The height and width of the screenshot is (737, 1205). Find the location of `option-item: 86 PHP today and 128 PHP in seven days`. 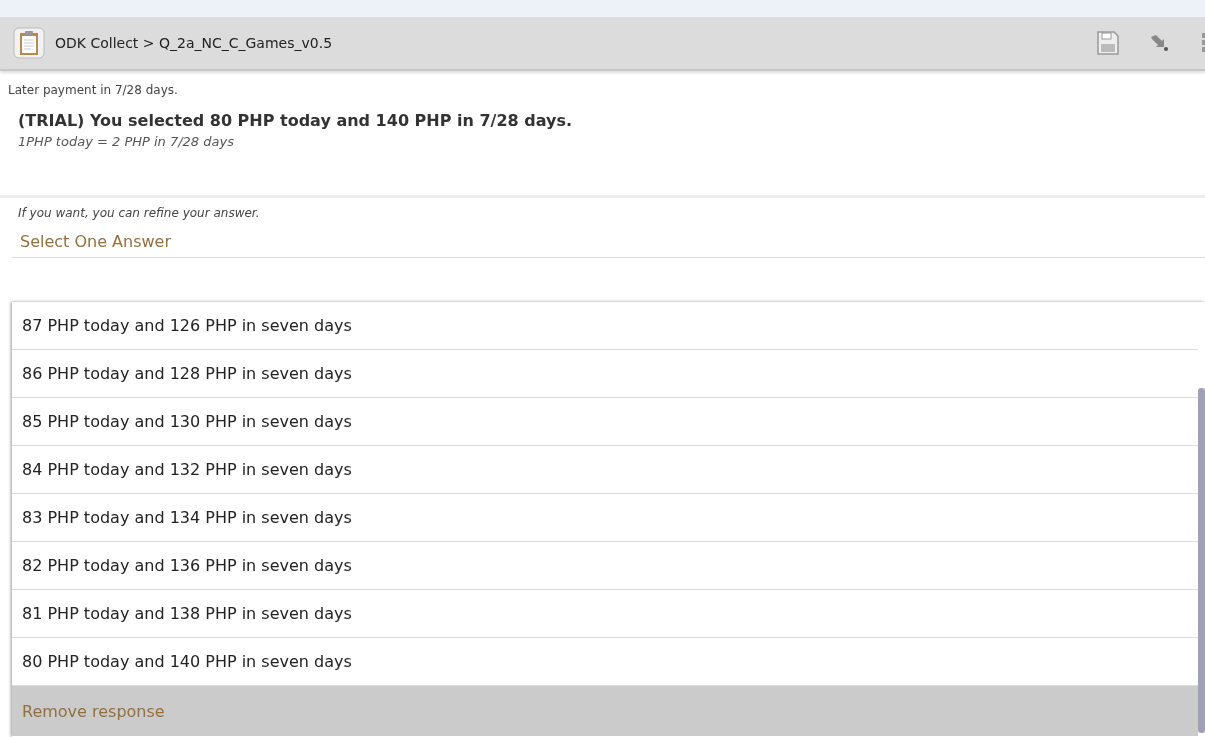

option-item: 86 PHP today and 128 PHP in seven days is located at coordinates (605, 374).